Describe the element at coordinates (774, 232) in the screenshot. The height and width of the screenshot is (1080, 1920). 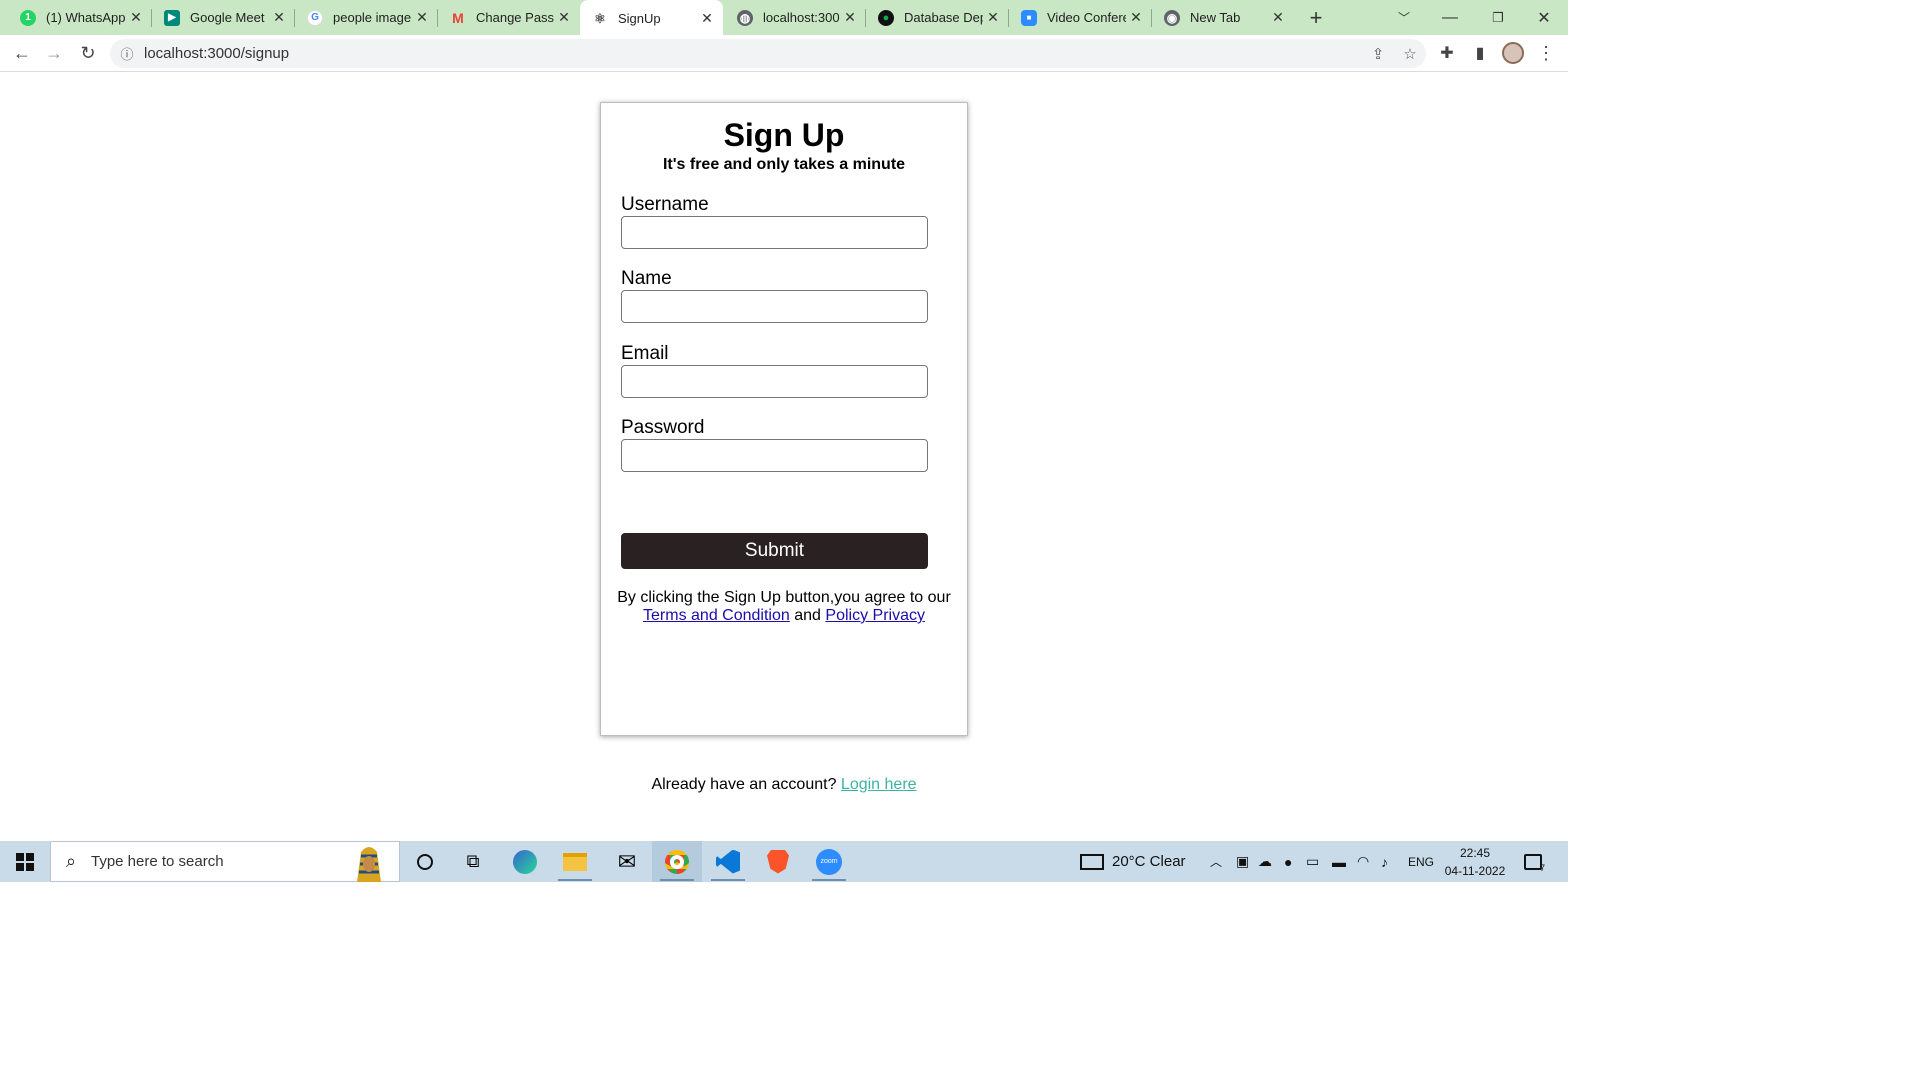
I see `username-input` at that location.